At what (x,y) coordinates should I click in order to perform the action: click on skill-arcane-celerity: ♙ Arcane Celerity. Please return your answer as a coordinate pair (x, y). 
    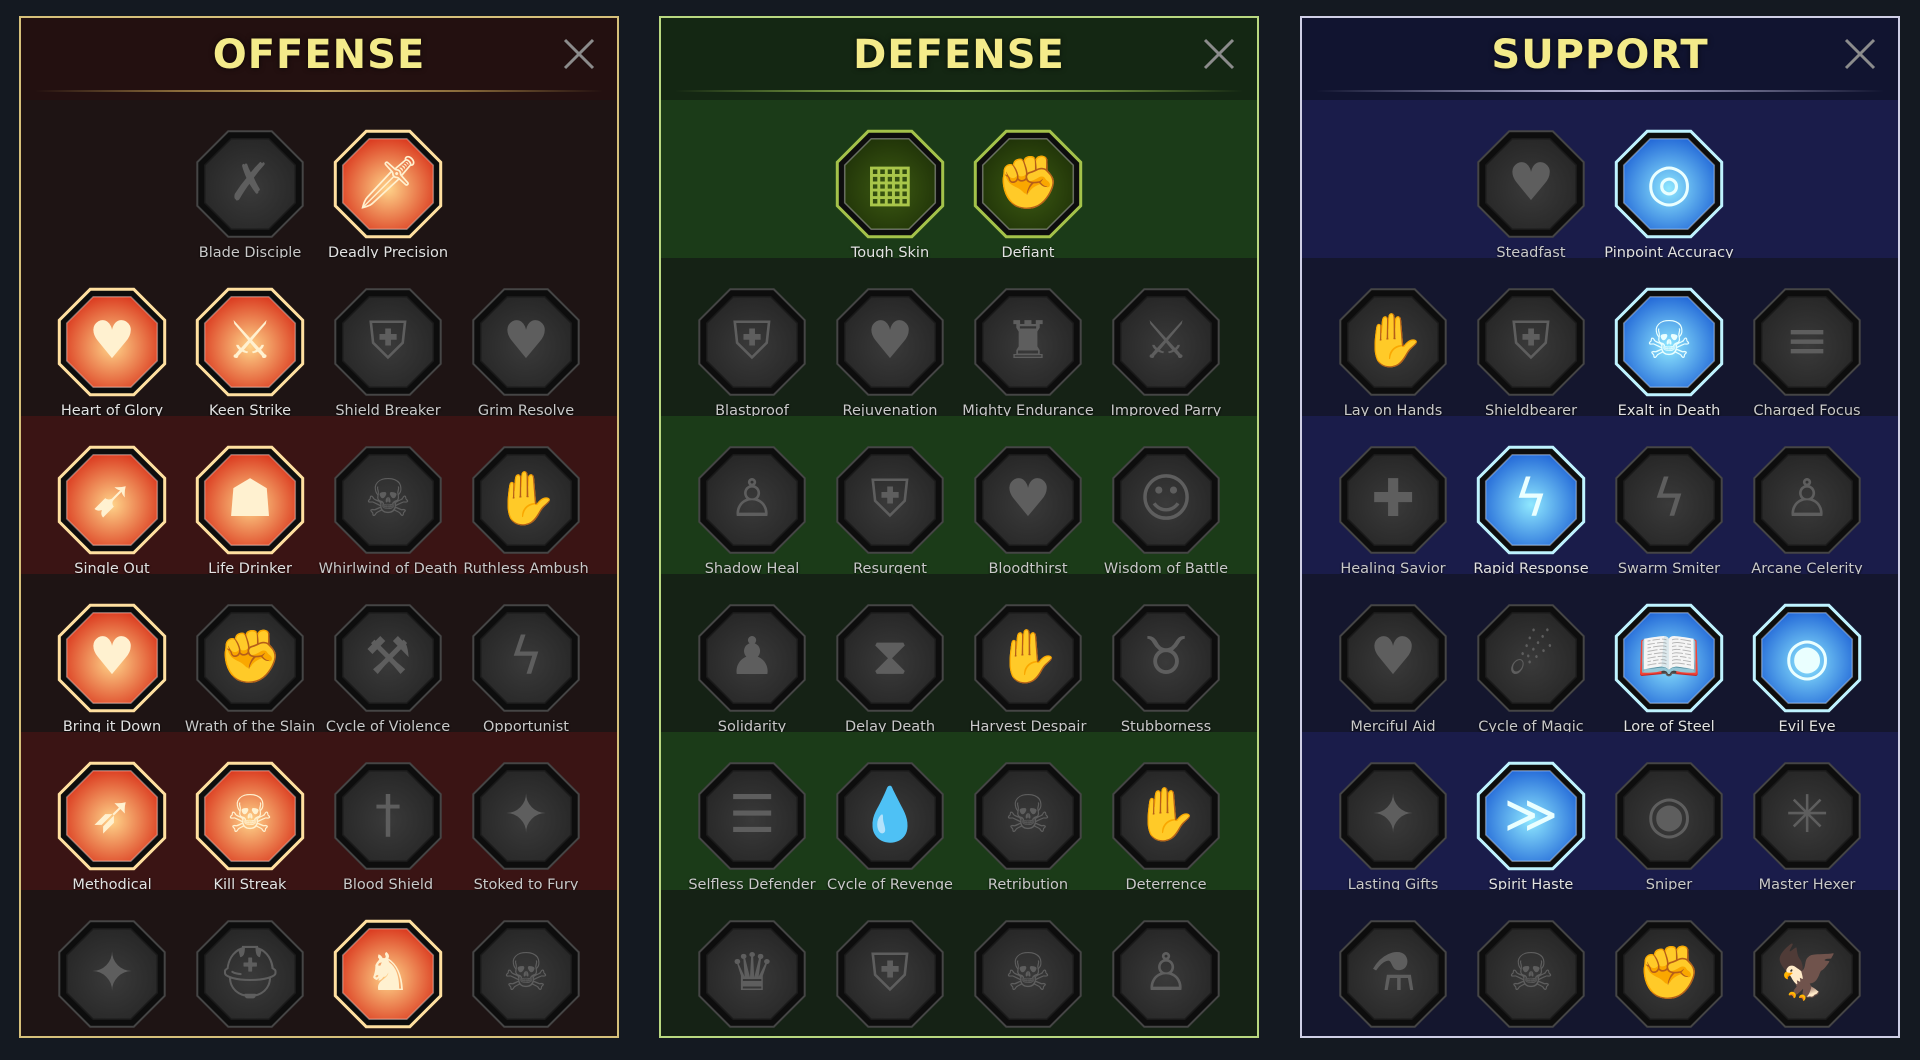
    Looking at the image, I should click on (1807, 508).